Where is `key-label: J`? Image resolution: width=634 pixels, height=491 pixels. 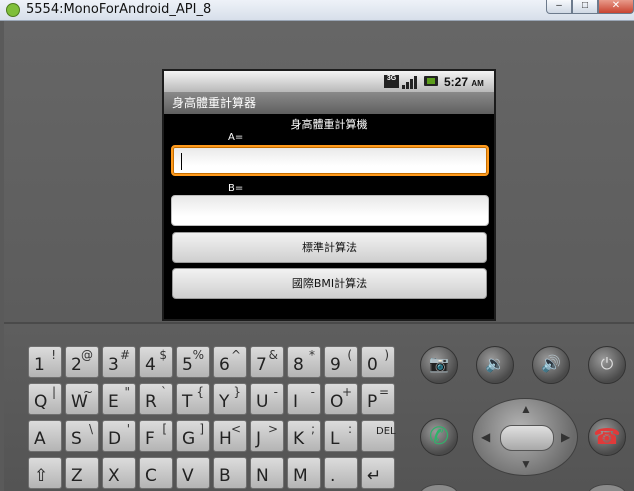 key-label: J is located at coordinates (259, 439).